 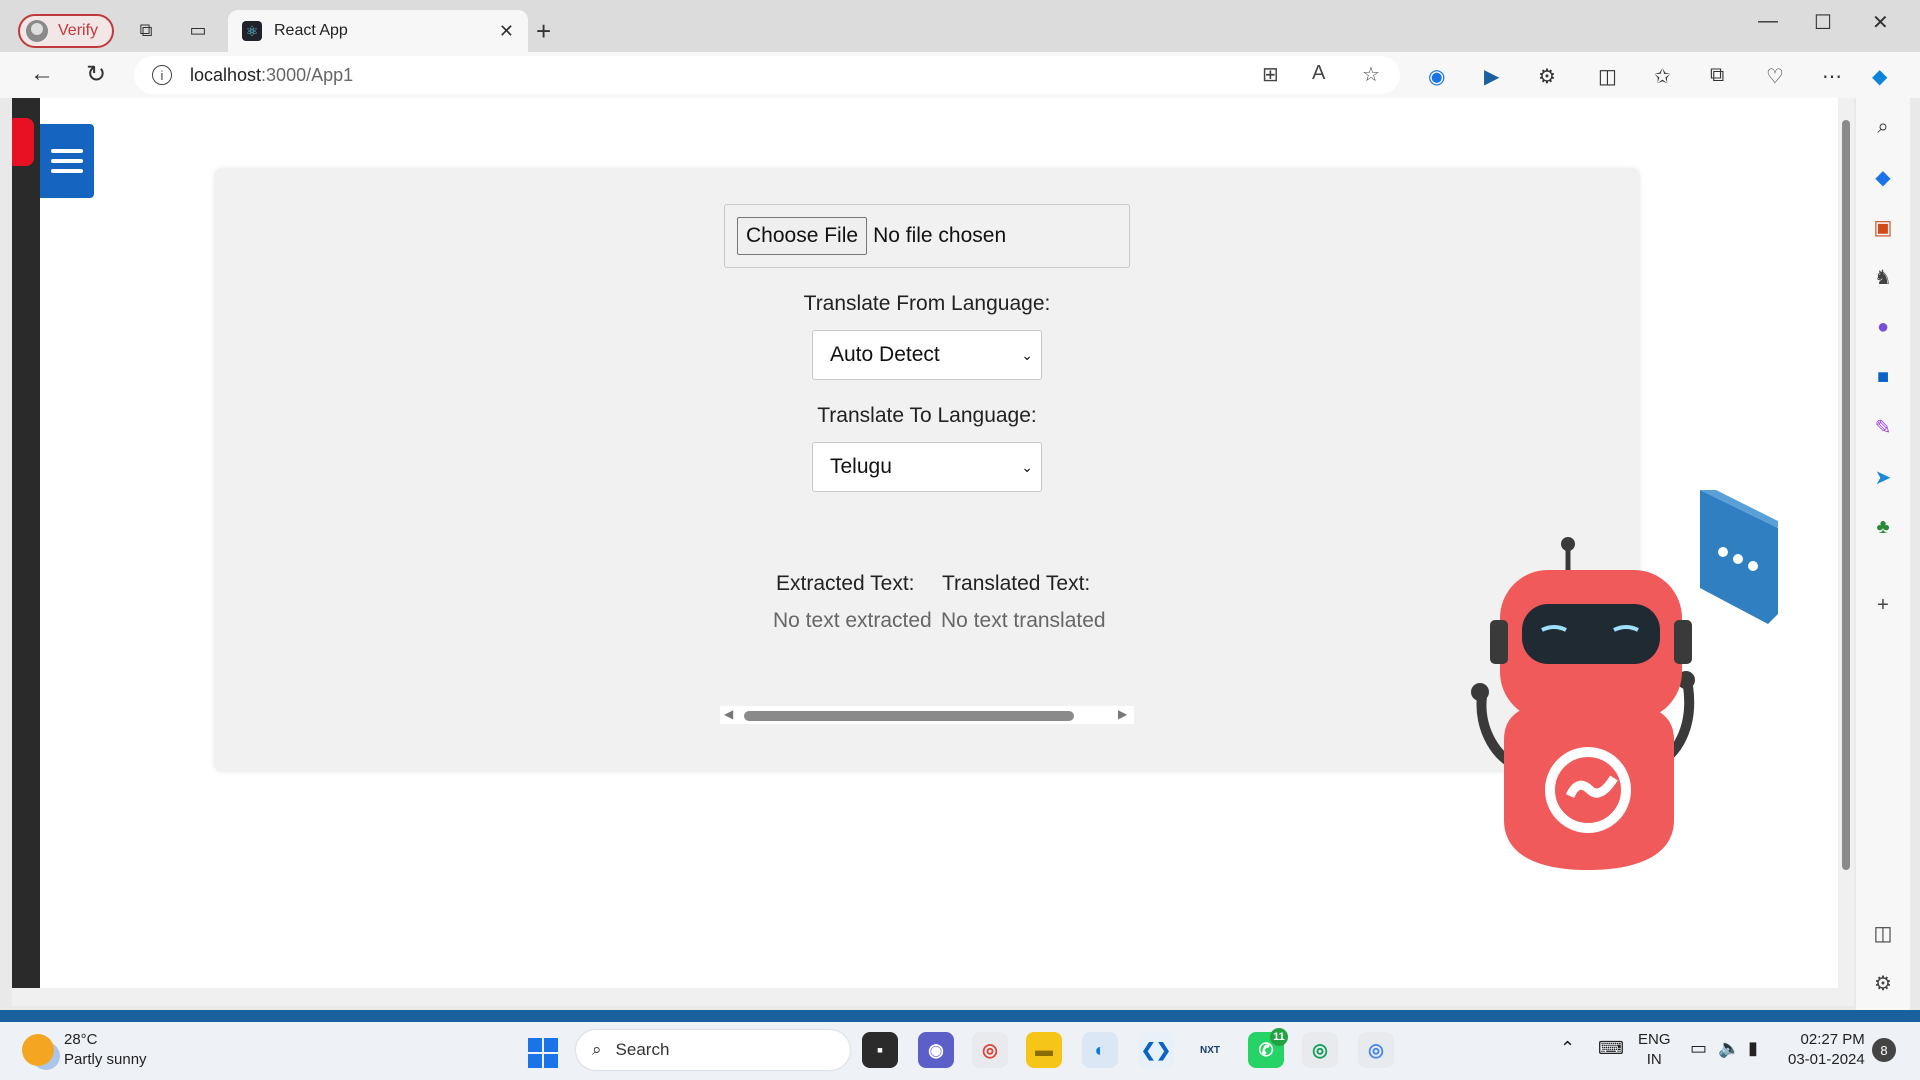 I want to click on refresh-icon: ↻, so click(x=96, y=74).